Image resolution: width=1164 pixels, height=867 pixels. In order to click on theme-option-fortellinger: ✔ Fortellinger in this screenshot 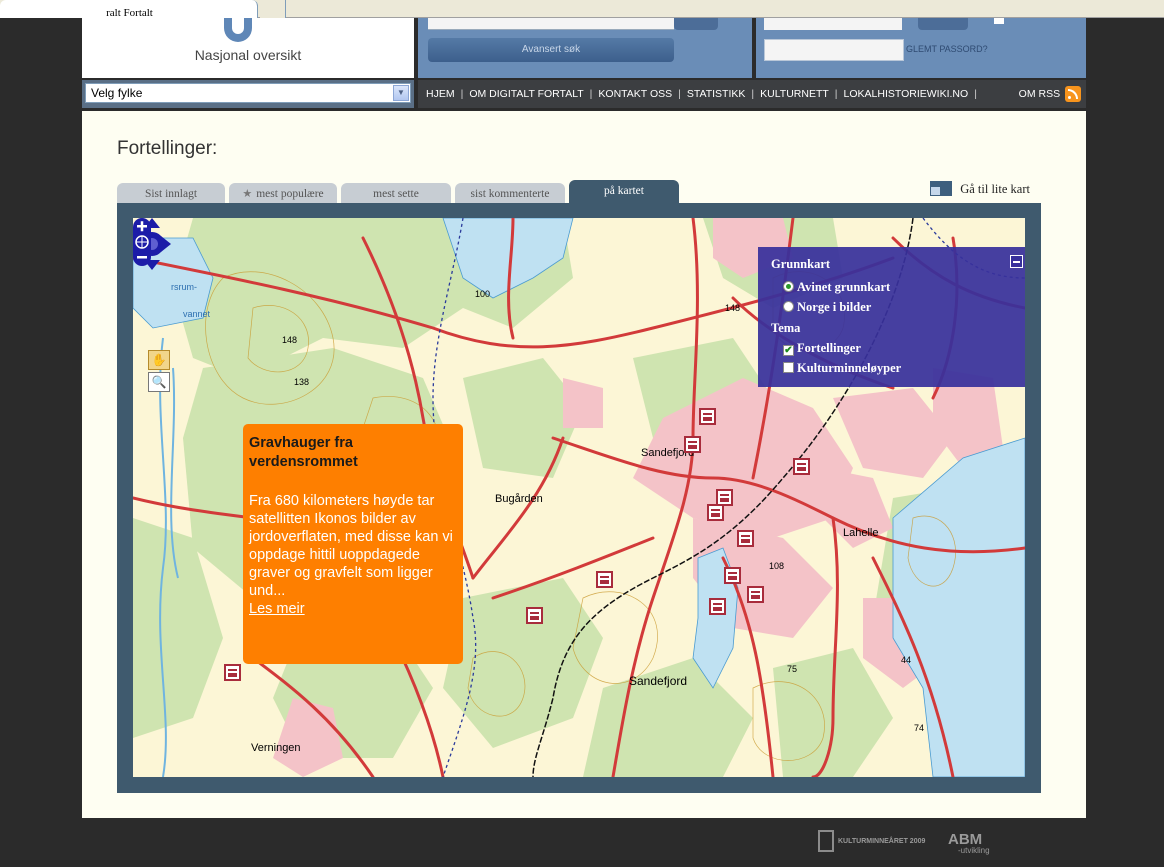, I will do `click(892, 348)`.